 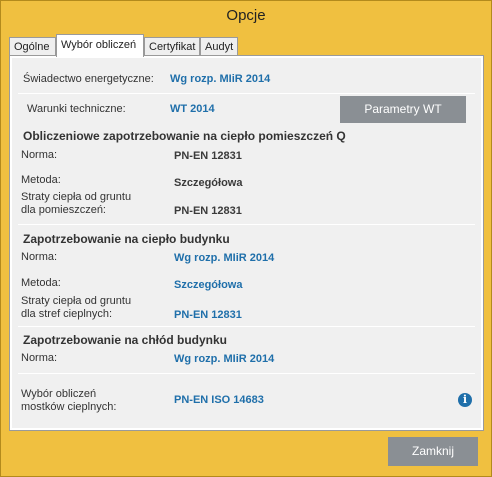 What do you see at coordinates (100, 45) in the screenshot?
I see `tab-calculation-choice: Wybór obliczeń` at bounding box center [100, 45].